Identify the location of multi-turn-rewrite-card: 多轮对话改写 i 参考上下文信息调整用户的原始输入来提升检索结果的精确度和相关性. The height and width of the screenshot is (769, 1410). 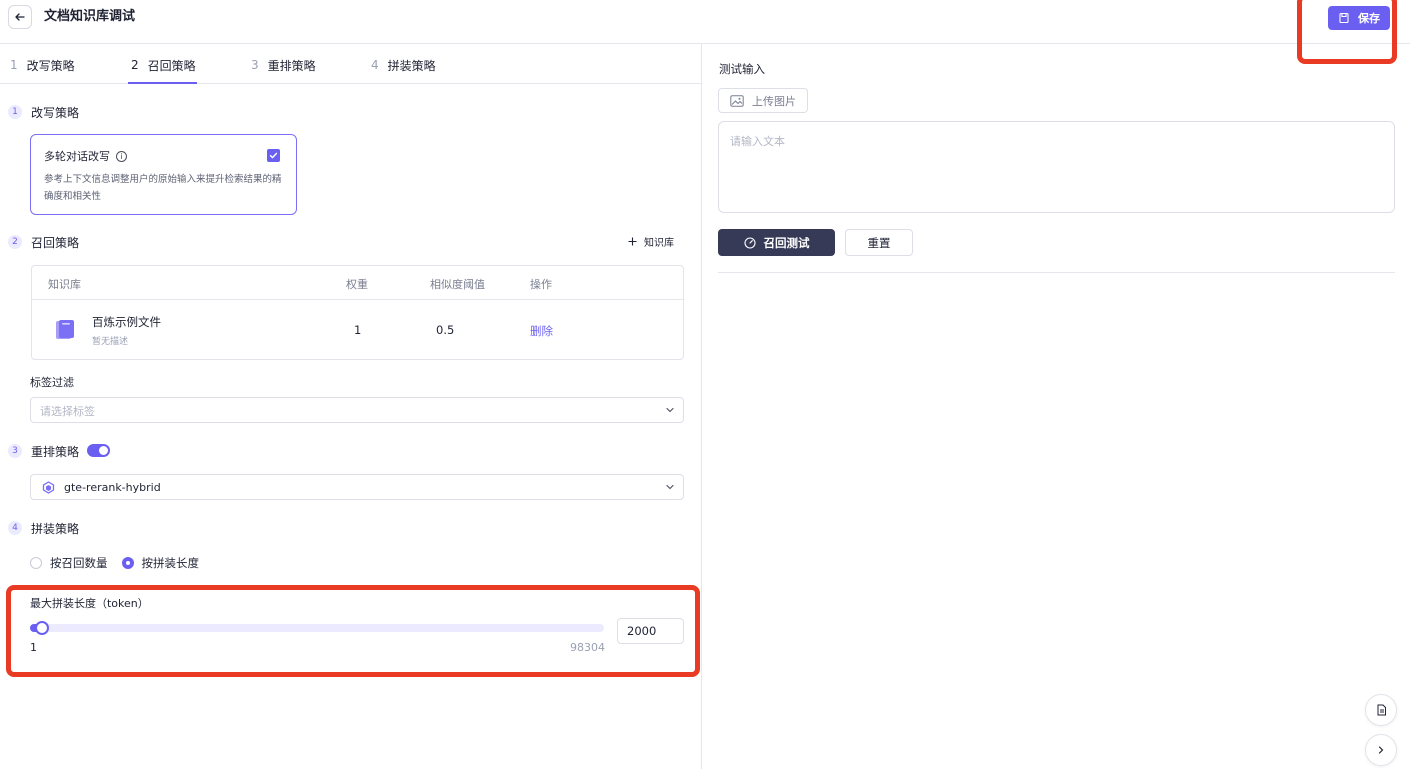
(163, 174).